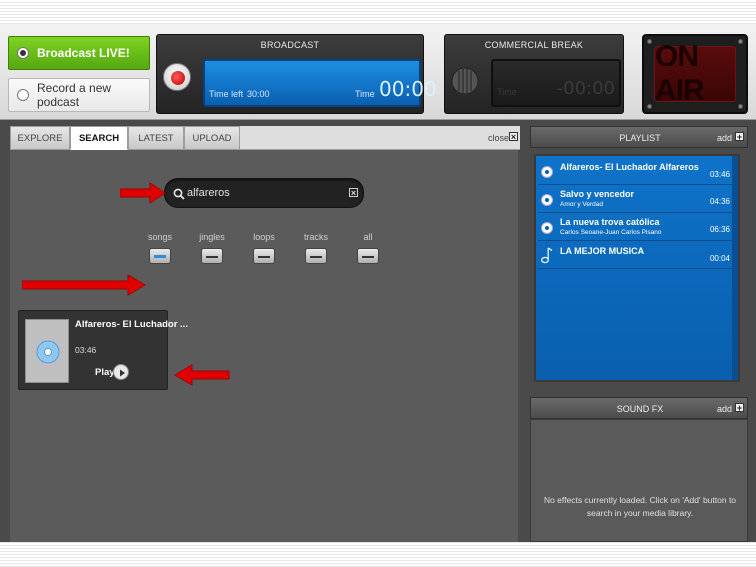 The height and width of the screenshot is (567, 756). I want to click on filter-songs-toggle, so click(160, 256).